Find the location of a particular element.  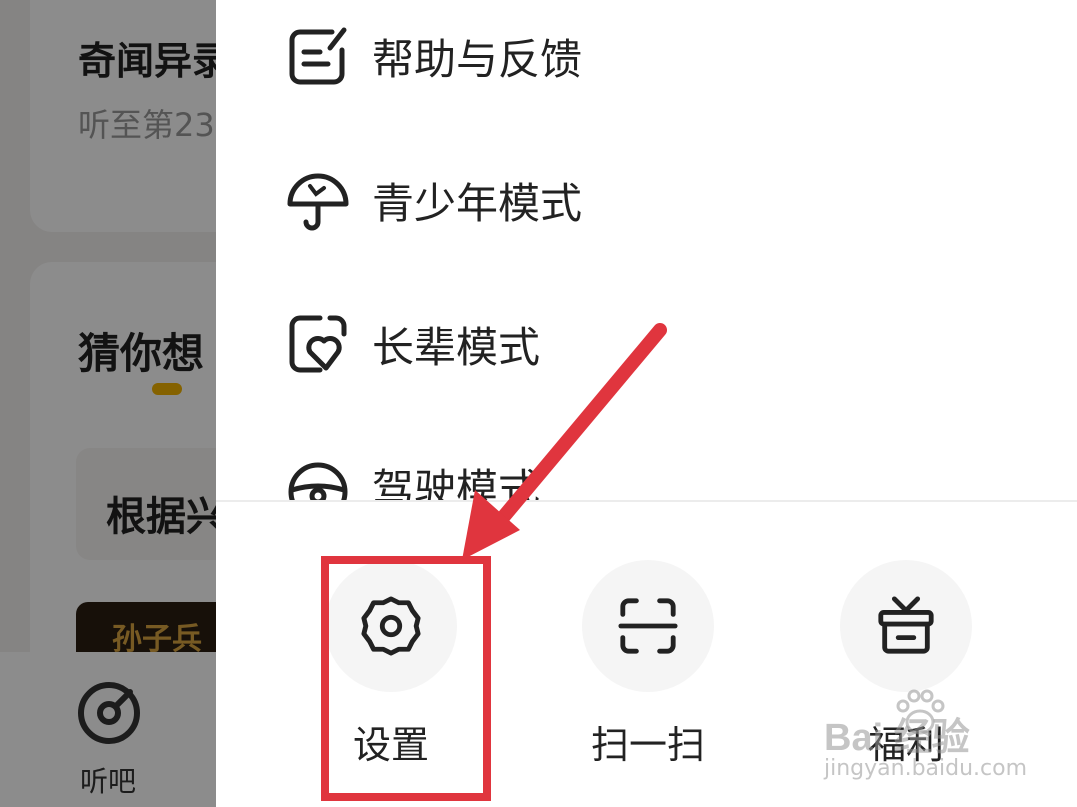

watermark-logo-text: Bai 经验 is located at coordinates (897, 738).